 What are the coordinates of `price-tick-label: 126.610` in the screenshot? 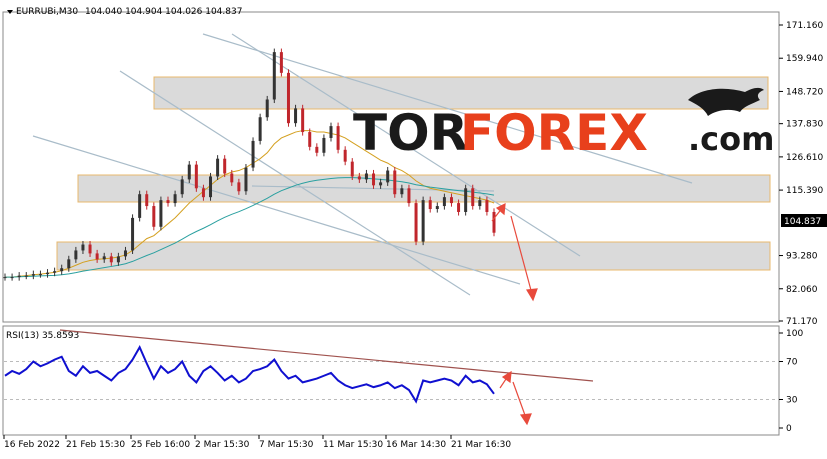 It's located at (804, 158).